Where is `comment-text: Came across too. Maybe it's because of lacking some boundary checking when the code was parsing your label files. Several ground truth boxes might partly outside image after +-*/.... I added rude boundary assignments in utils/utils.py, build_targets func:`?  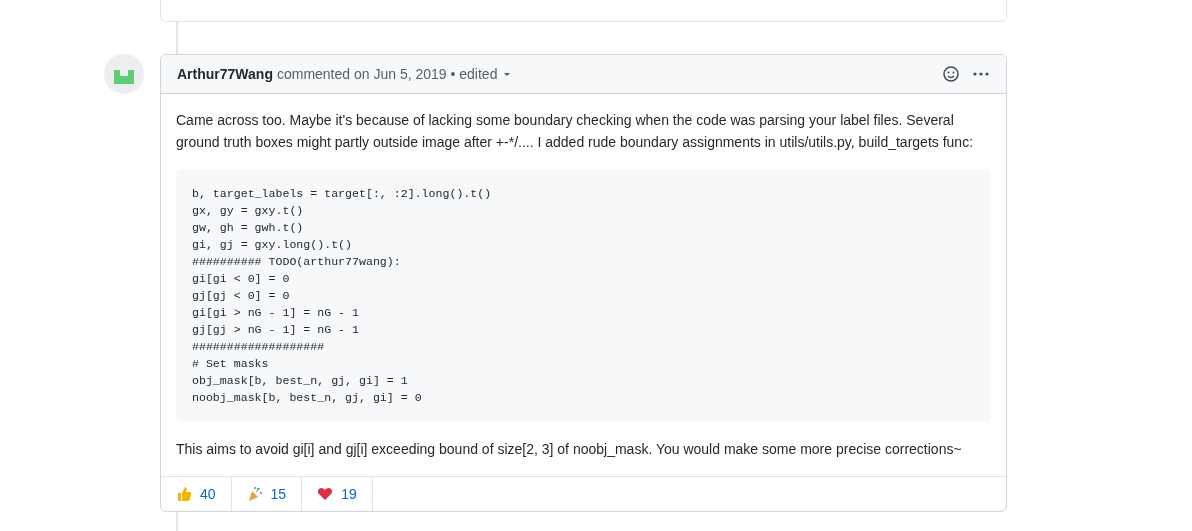
comment-text: Came across too. Maybe it's because of lacking some boundary checking when the code was parsing your label files. Several ground truth boxes might partly outside image after +-*/.... I added rude boundary assignments in utils/utils.py, build_targets func: is located at coordinates (575, 131).